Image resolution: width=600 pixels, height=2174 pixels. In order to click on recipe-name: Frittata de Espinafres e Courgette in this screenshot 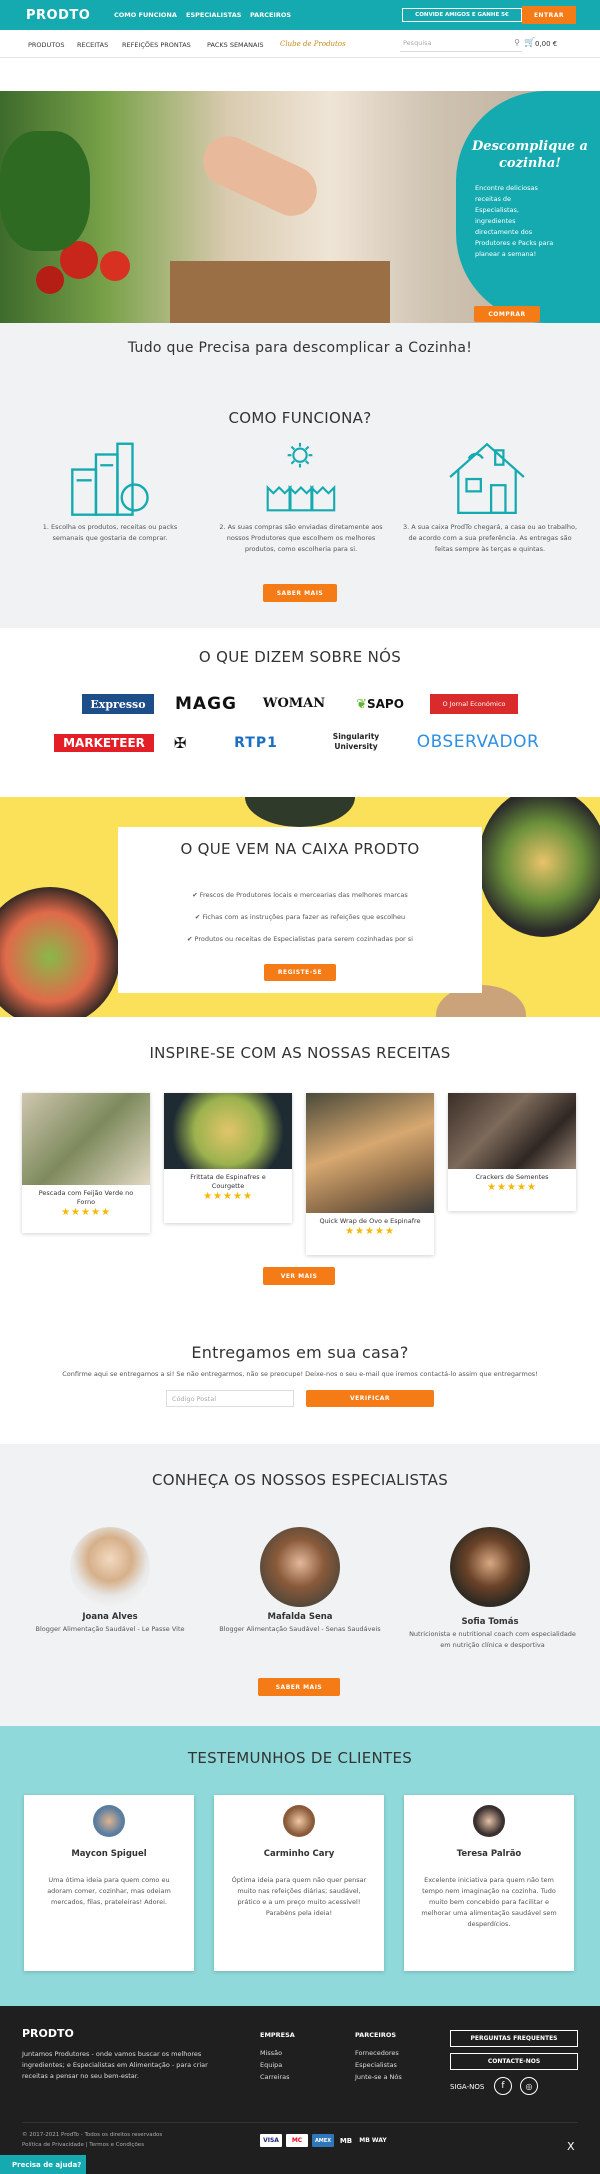, I will do `click(228, 1181)`.